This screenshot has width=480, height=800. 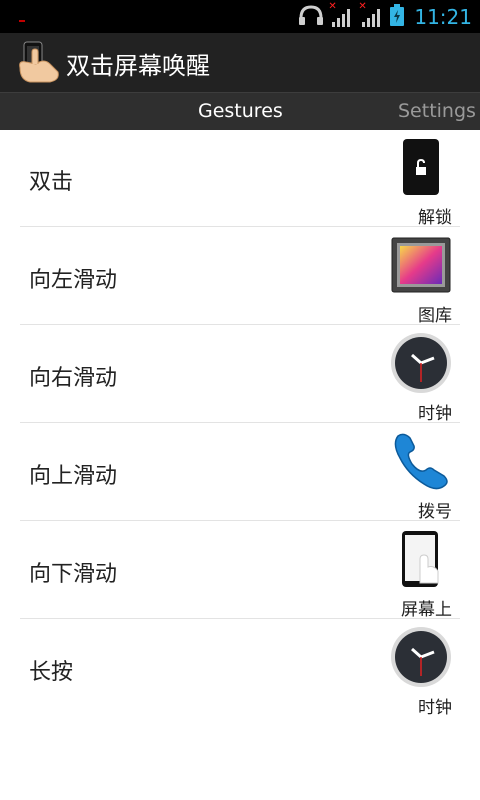 What do you see at coordinates (240, 668) in the screenshot?
I see `list-item-long-press: 长按 时钟` at bounding box center [240, 668].